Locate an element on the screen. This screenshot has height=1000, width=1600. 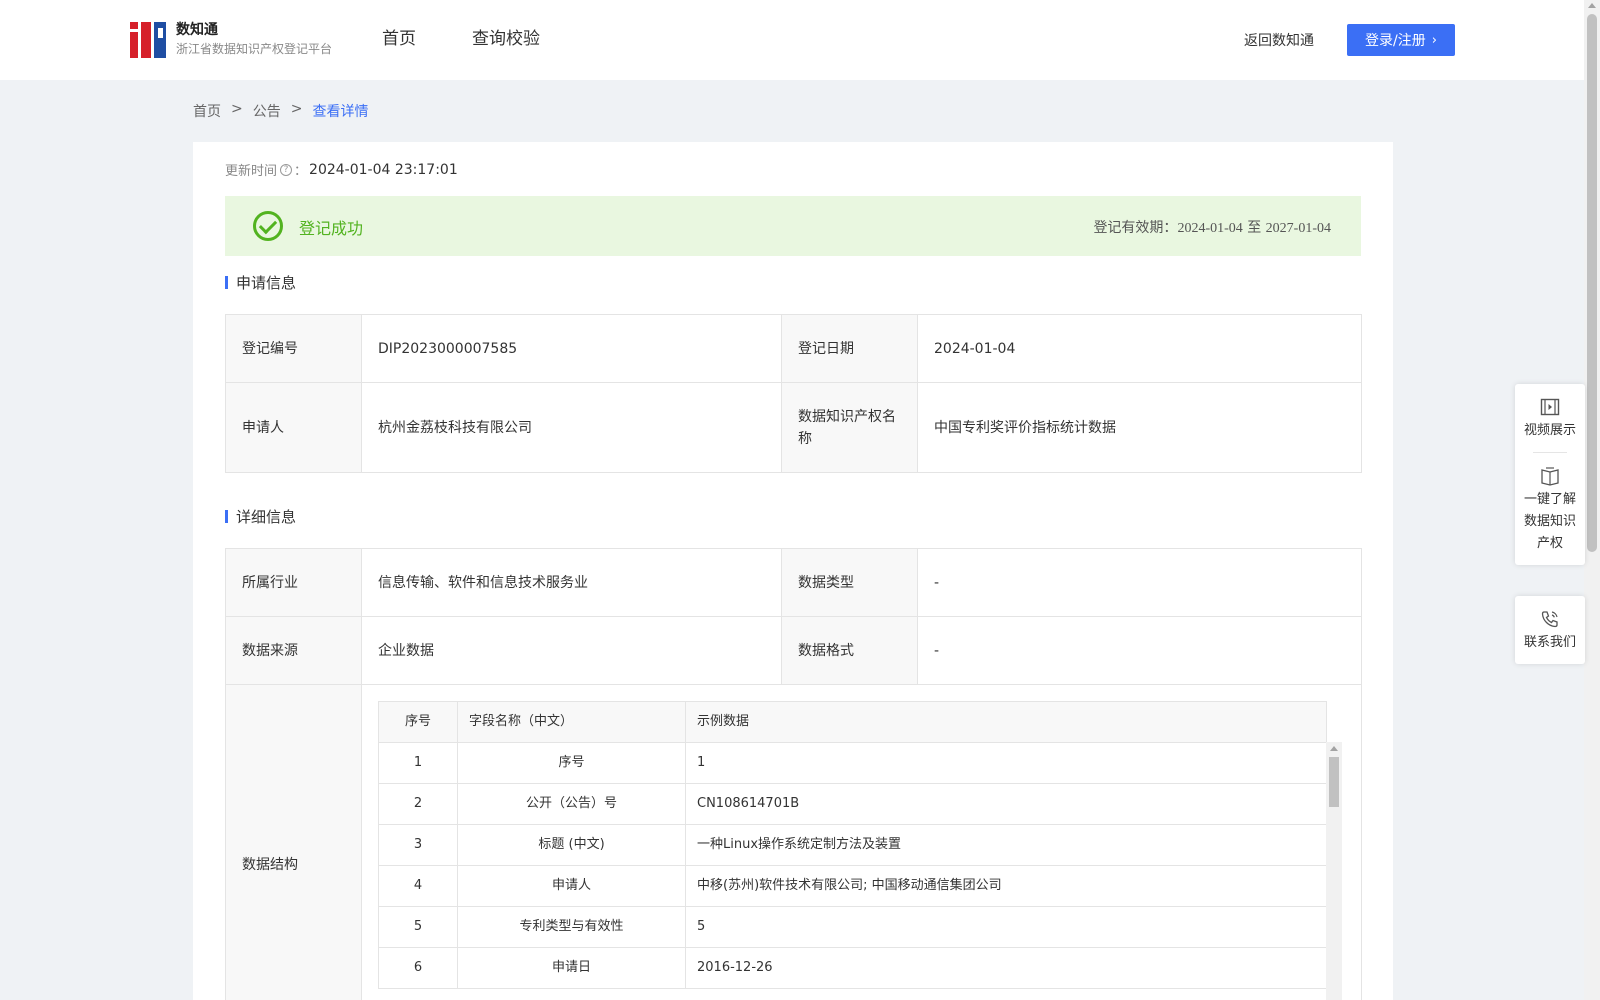
update-time-colon: ： is located at coordinates (301, 171).